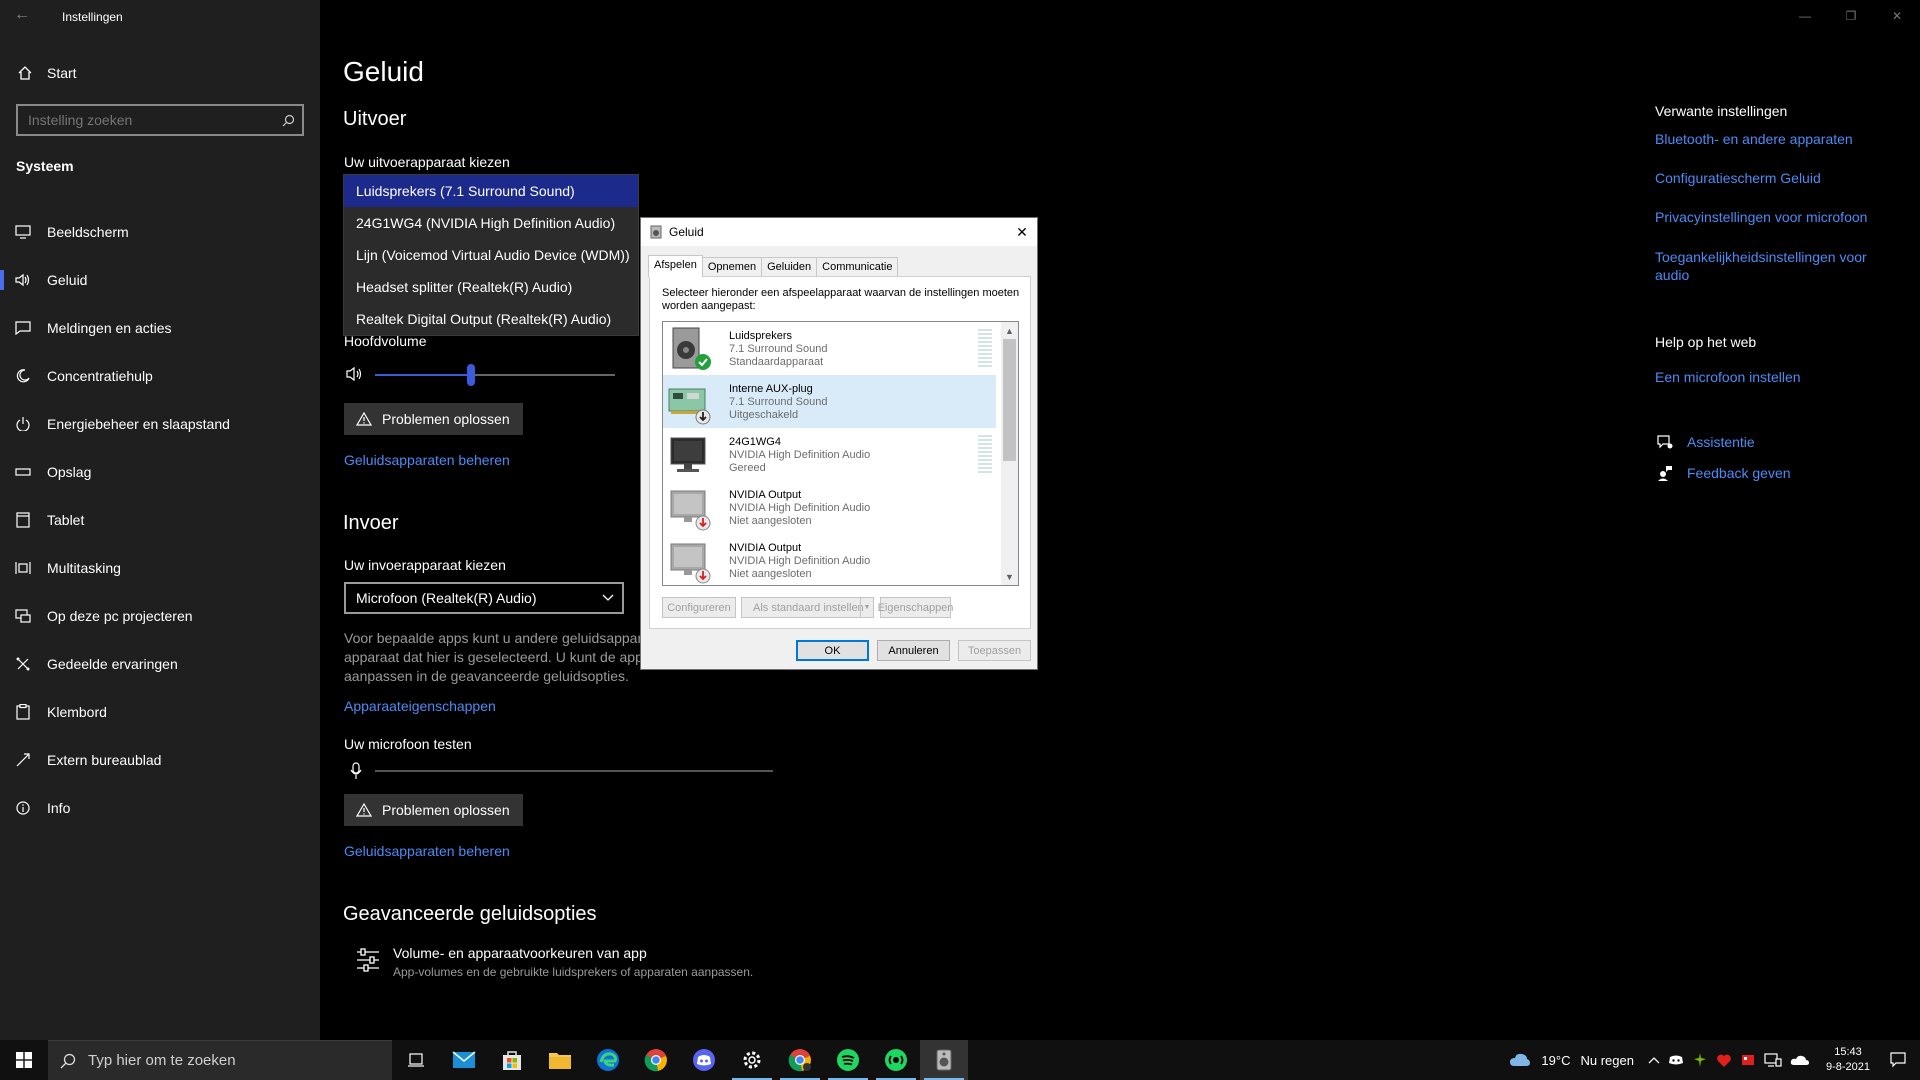  Describe the element at coordinates (699, 607) in the screenshot. I see `configure-button: Configureren` at that location.